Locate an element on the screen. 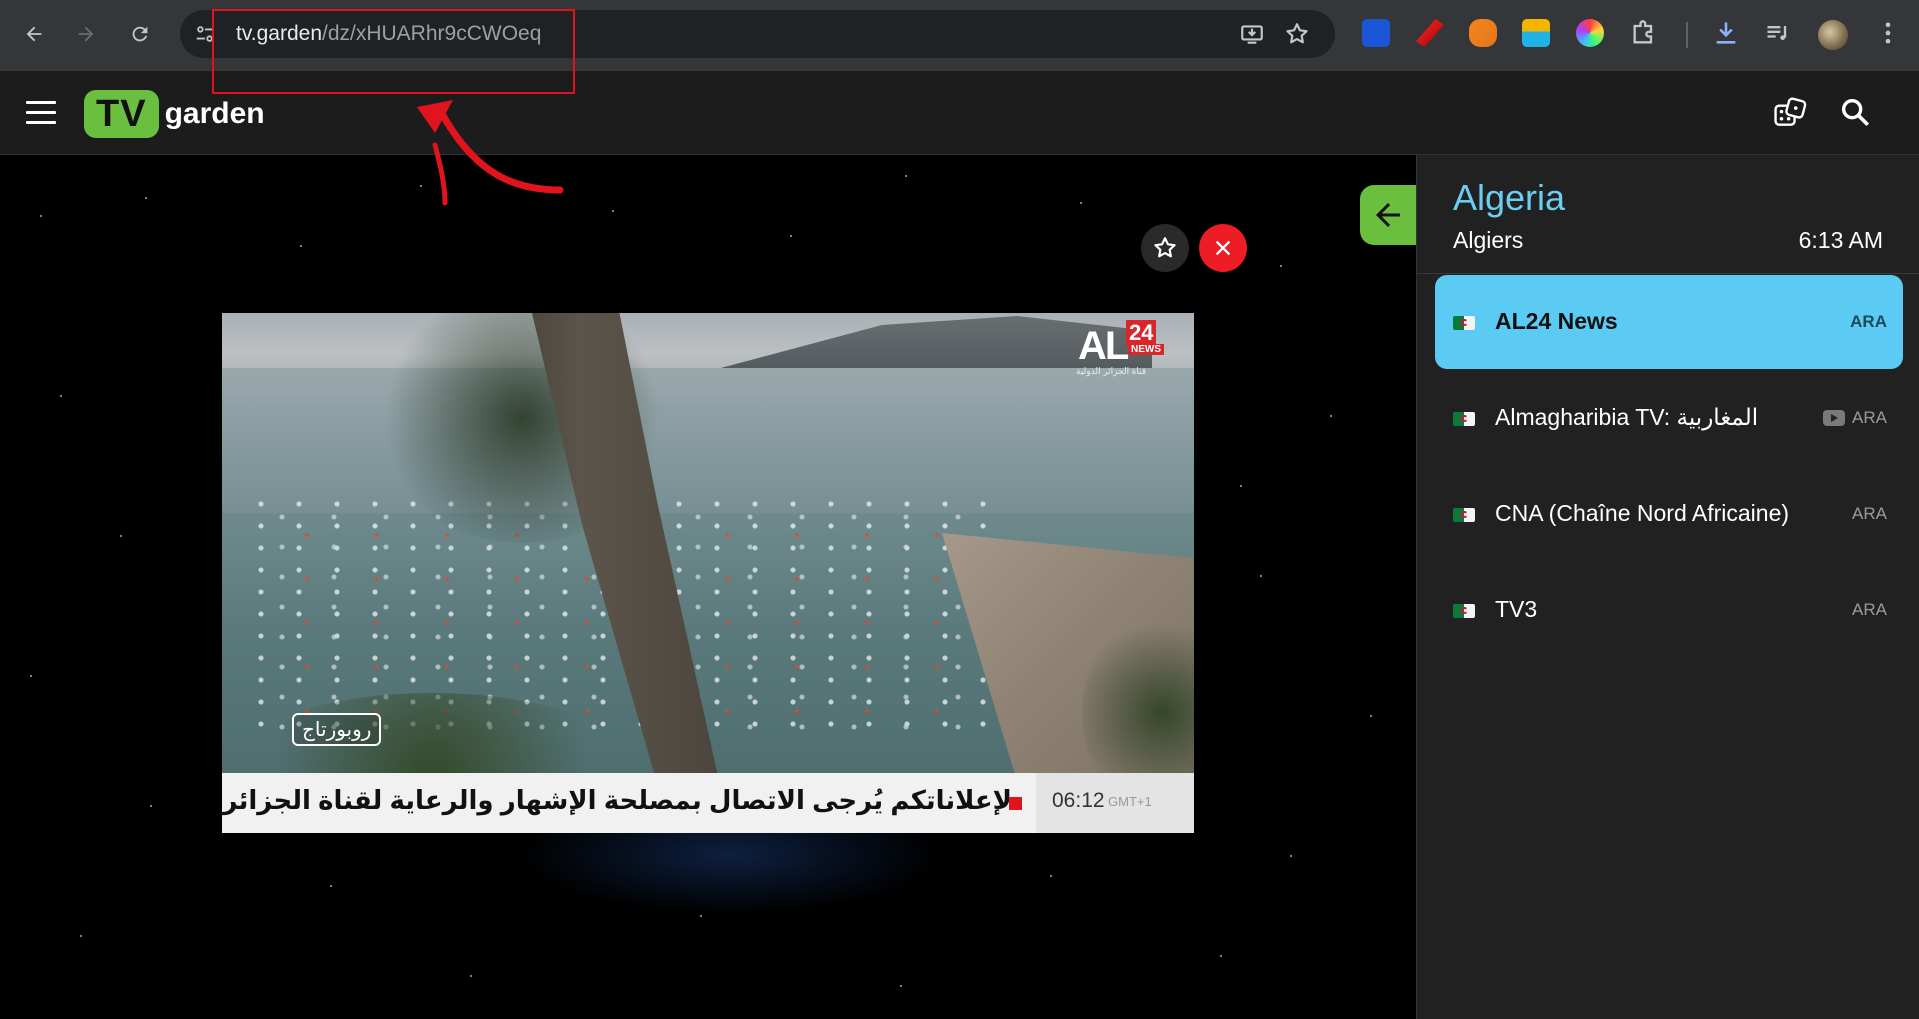 The image size is (1919, 1019). segment-tag: روبورتاج is located at coordinates (337, 729).